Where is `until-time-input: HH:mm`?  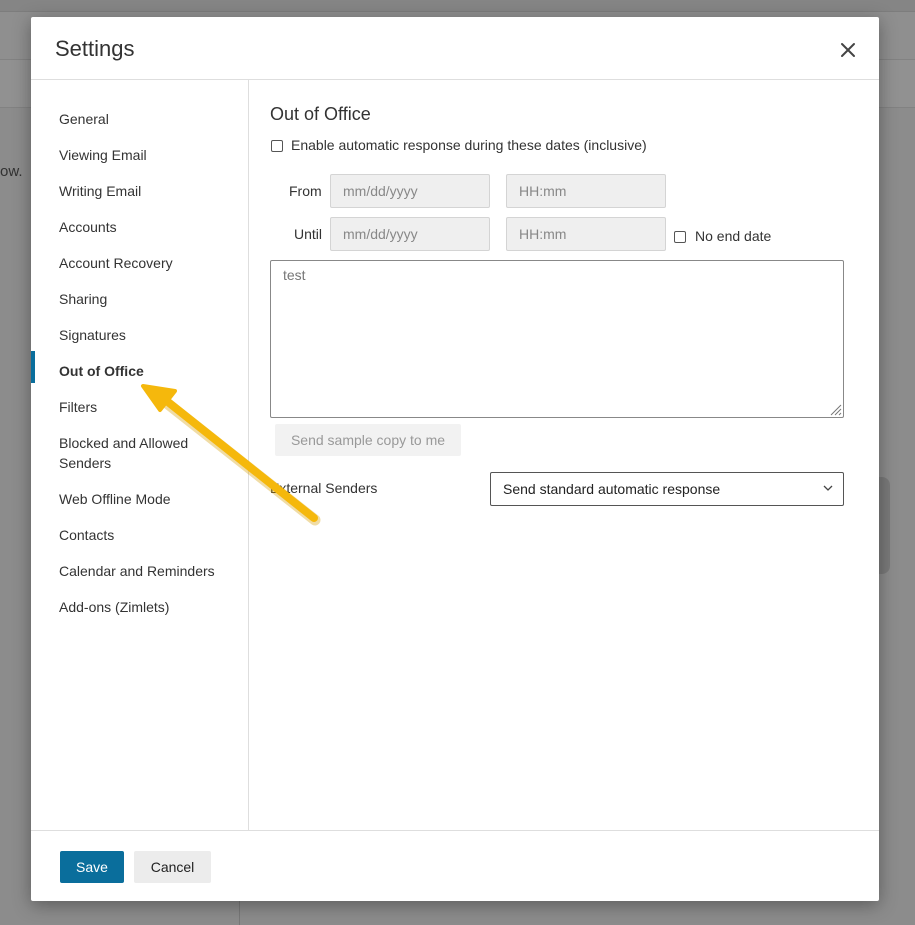 until-time-input: HH:mm is located at coordinates (586, 234).